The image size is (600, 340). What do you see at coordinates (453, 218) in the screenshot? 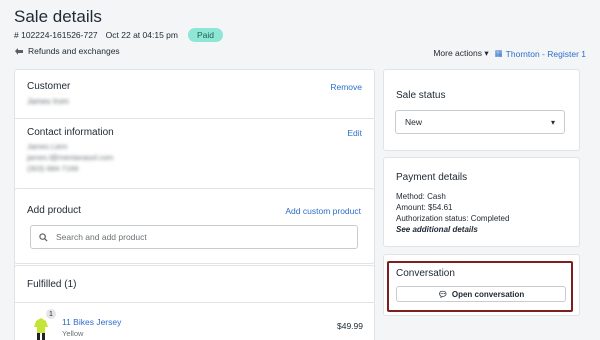
I see `payment-auth: Authorization status: Completed` at bounding box center [453, 218].